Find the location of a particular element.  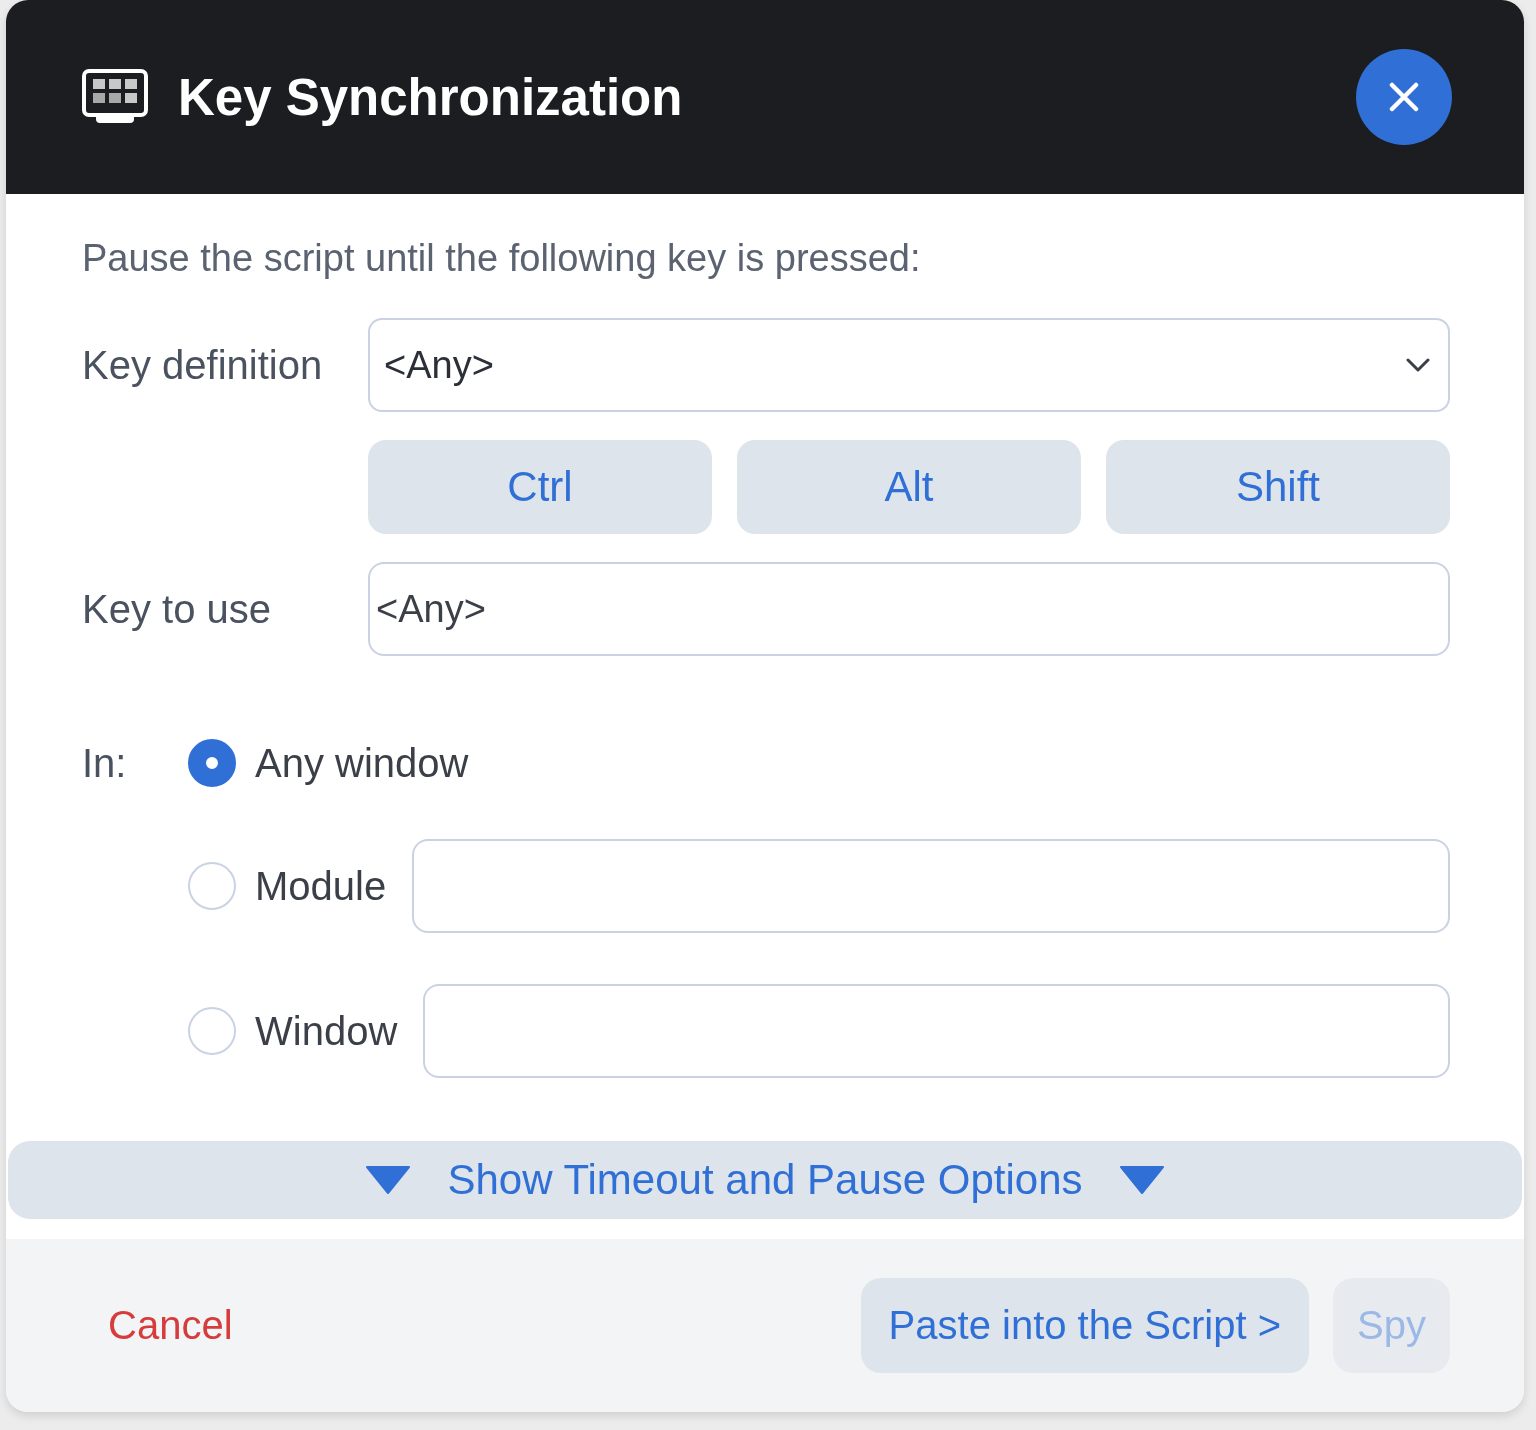

radio-button is located at coordinates (212, 763).